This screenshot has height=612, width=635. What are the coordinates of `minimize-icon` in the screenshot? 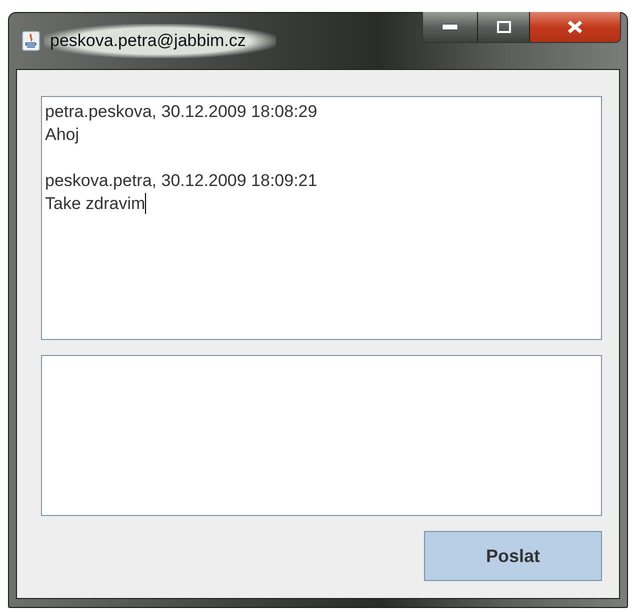 It's located at (450, 27).